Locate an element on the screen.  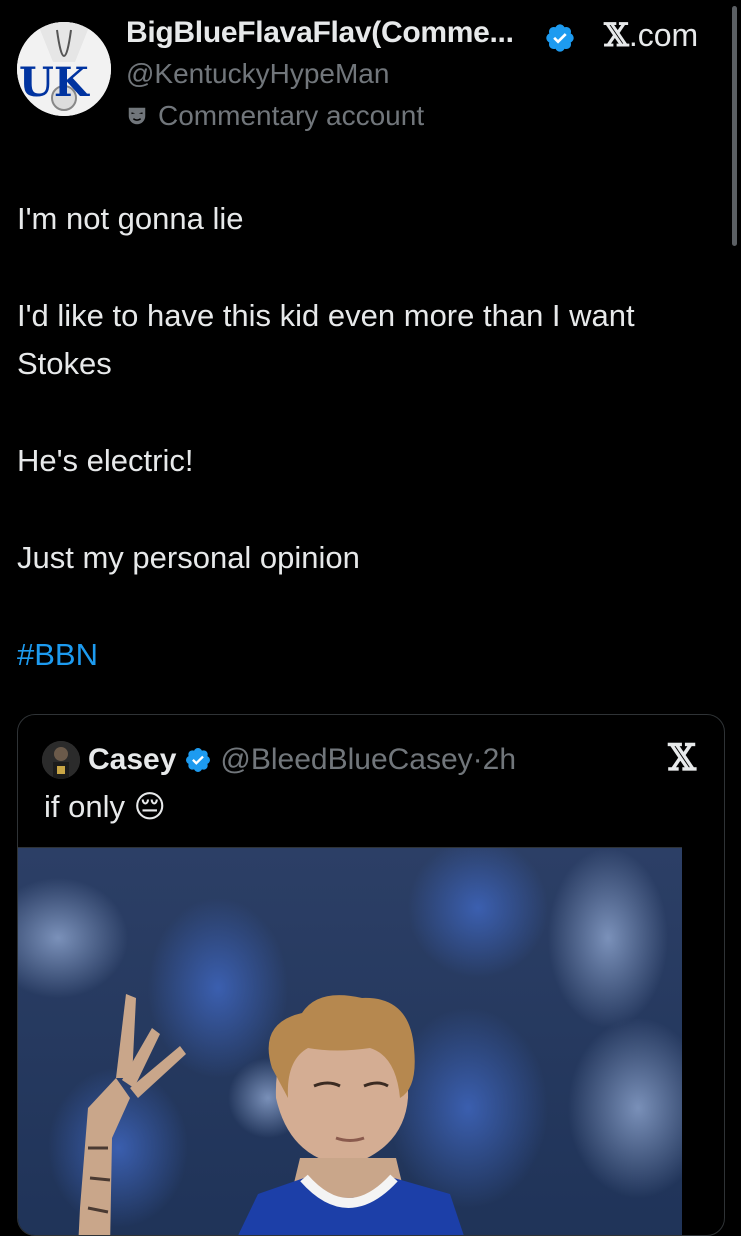
site-domain: .com is located at coordinates (663, 35).